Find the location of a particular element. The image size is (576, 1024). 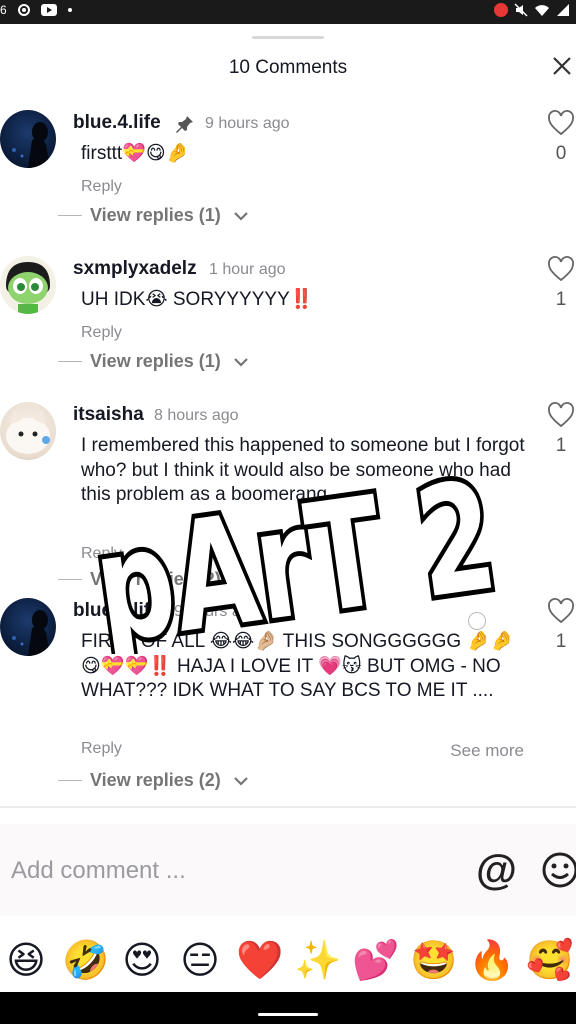

emoji-heart-eyes: 😍 is located at coordinates (142, 960).